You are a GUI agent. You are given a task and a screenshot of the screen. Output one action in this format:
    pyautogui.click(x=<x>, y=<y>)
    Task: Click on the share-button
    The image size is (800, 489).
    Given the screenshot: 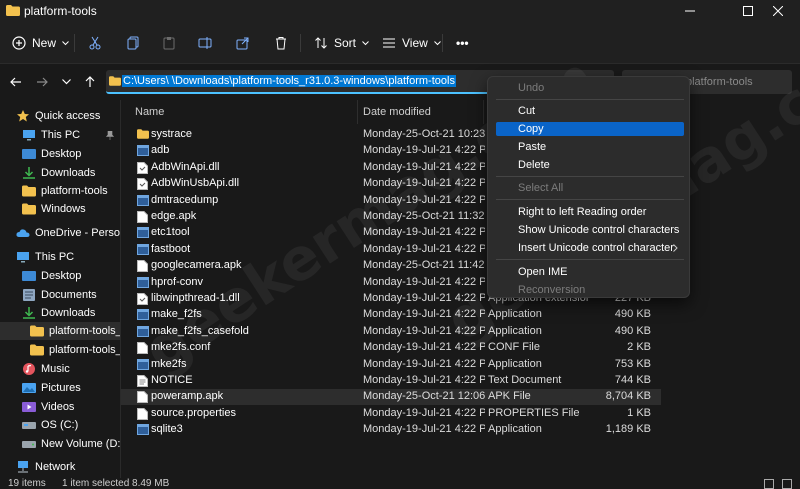 What is the action you would take?
    pyautogui.click(x=243, y=43)
    